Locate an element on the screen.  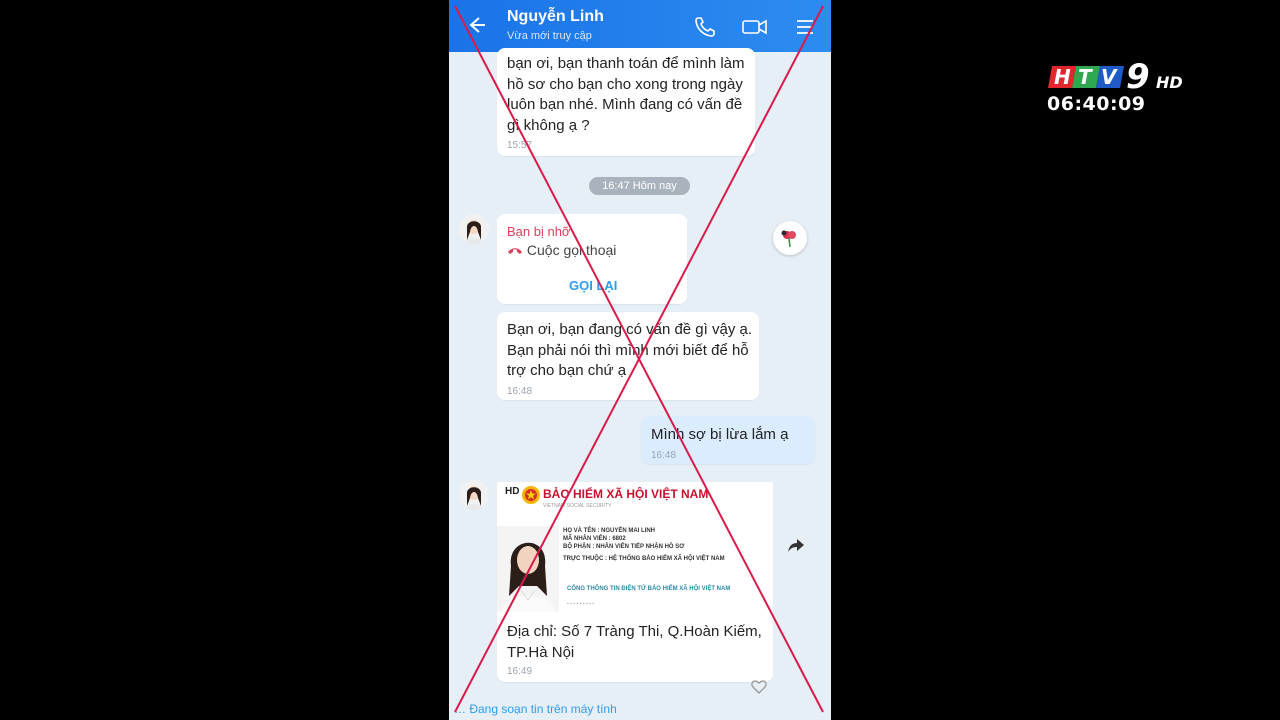
employee-photo is located at coordinates (528, 569).